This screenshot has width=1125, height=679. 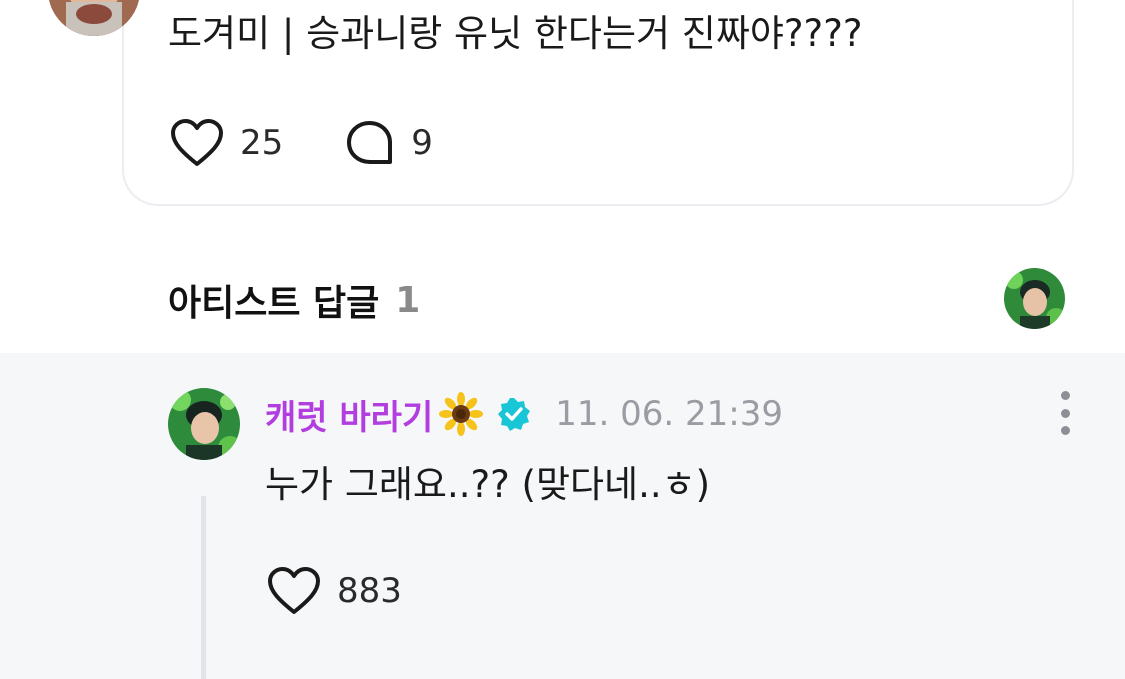 What do you see at coordinates (422, 143) in the screenshot?
I see `post-comment-count: 9` at bounding box center [422, 143].